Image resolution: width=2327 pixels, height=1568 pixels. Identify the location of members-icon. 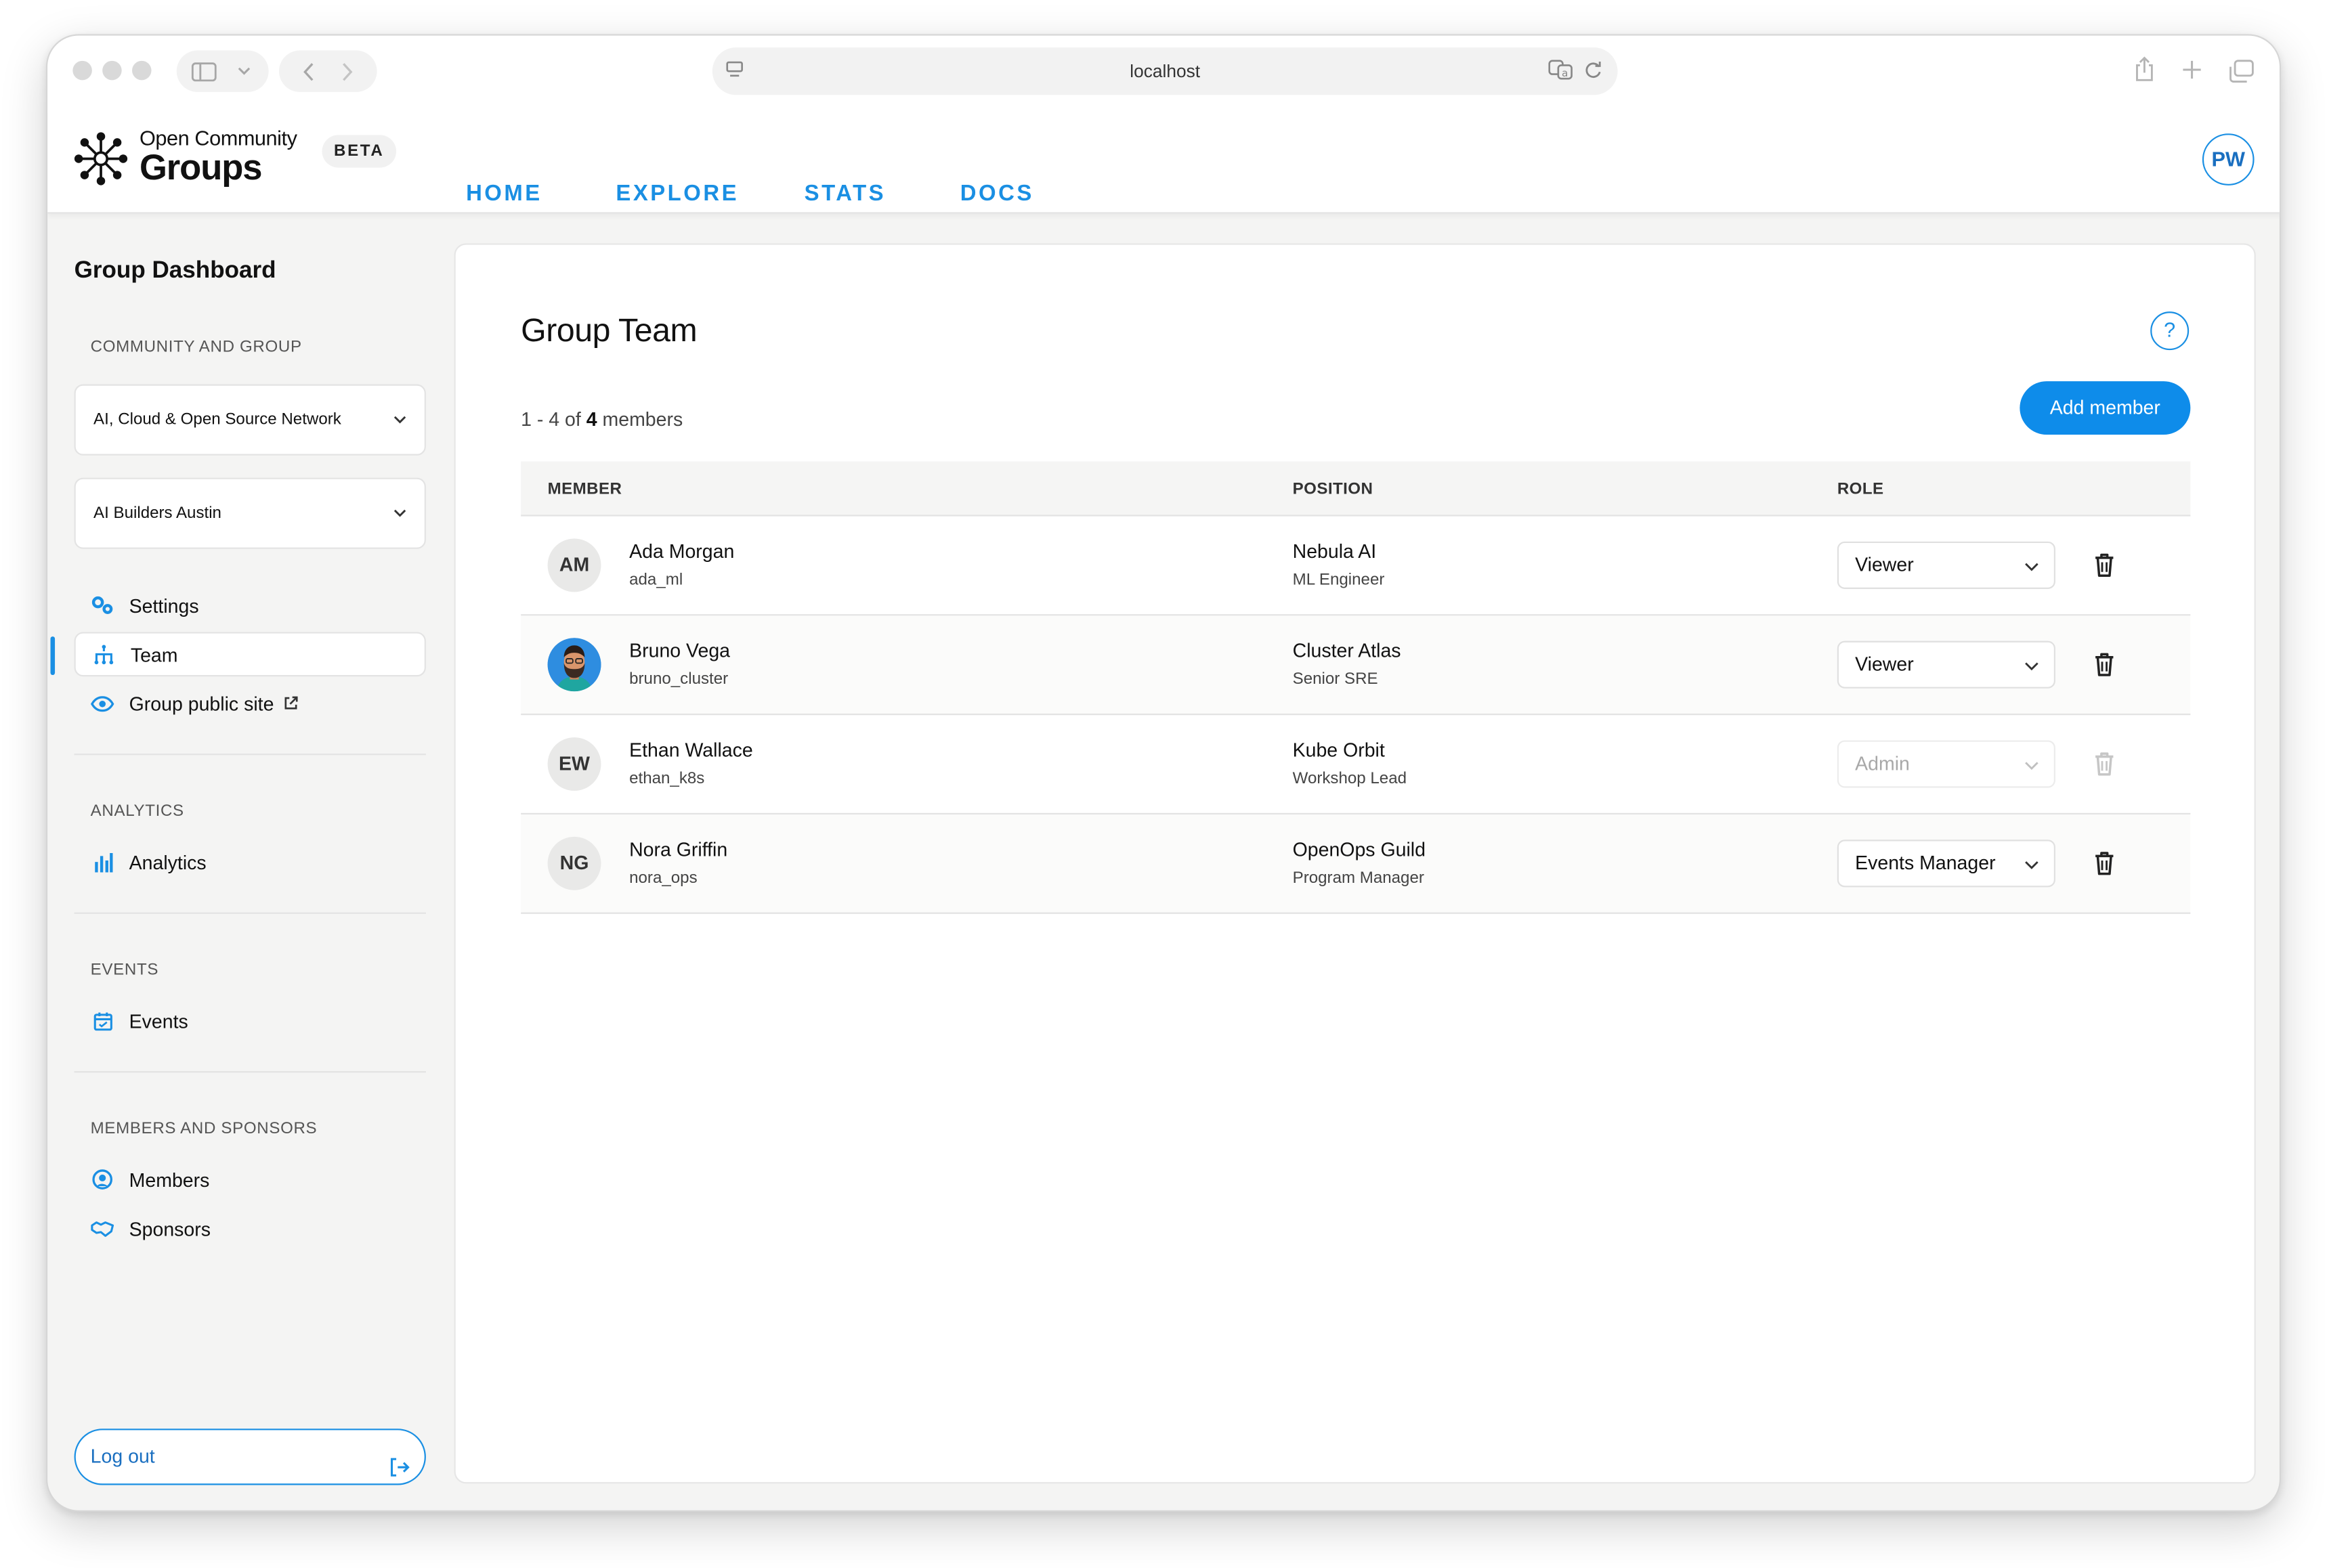
(102, 1179).